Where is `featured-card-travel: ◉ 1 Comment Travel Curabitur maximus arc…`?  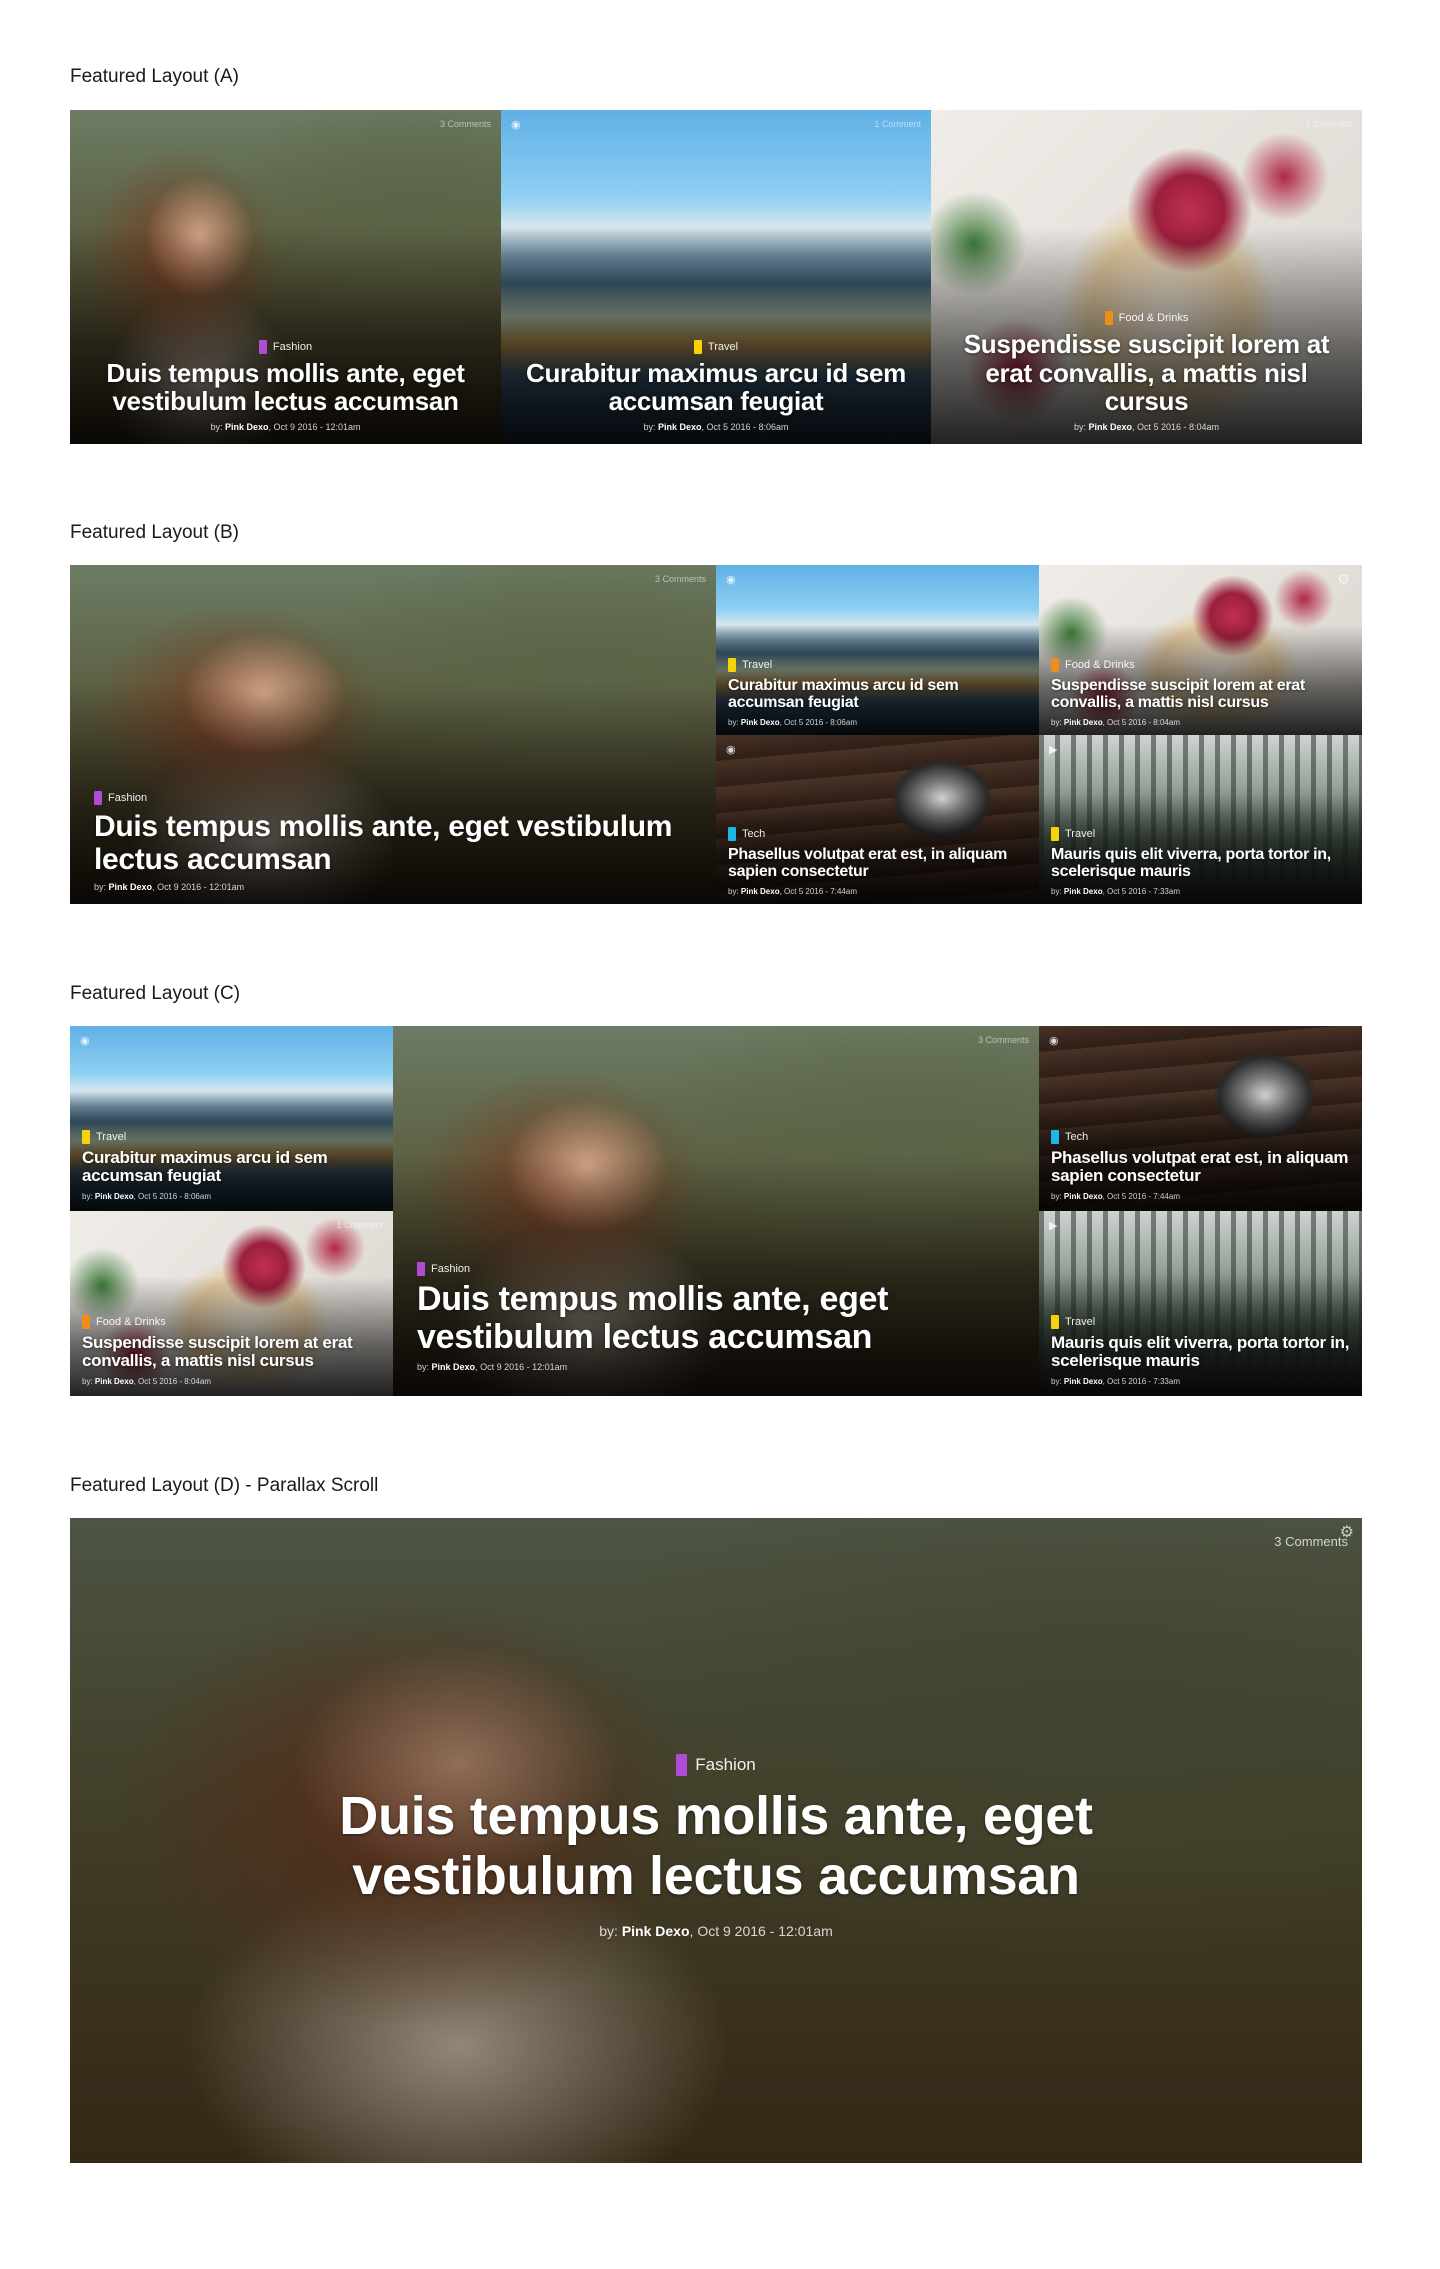 featured-card-travel: ◉ 1 Comment Travel Curabitur maximus arc… is located at coordinates (716, 277).